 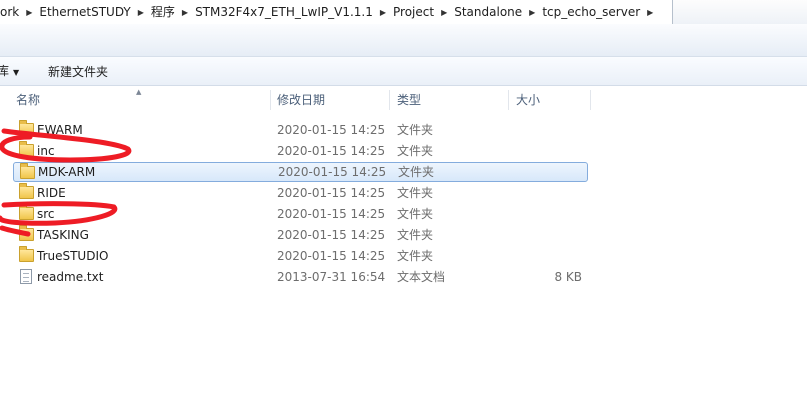 What do you see at coordinates (67, 172) in the screenshot?
I see `file-name: MDK-ARM` at bounding box center [67, 172].